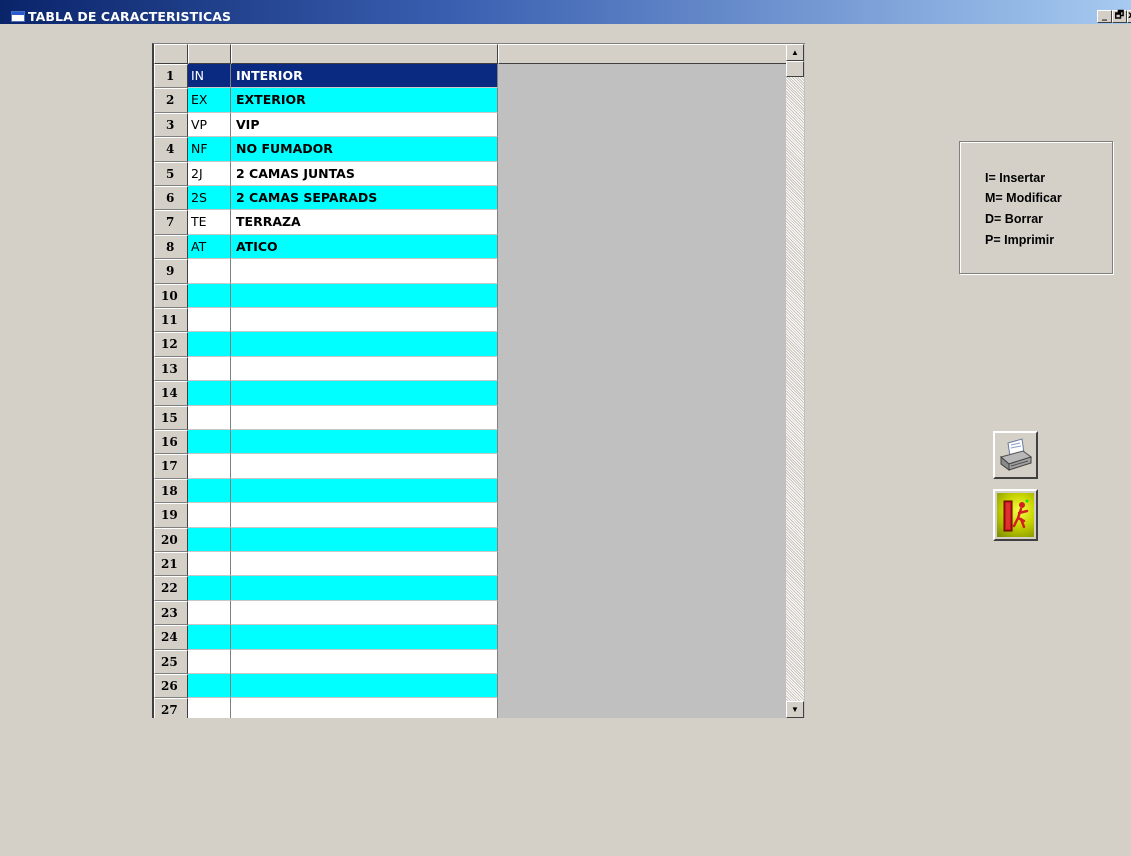 The image size is (1131, 856). What do you see at coordinates (171, 539) in the screenshot?
I see `row-number: 20` at bounding box center [171, 539].